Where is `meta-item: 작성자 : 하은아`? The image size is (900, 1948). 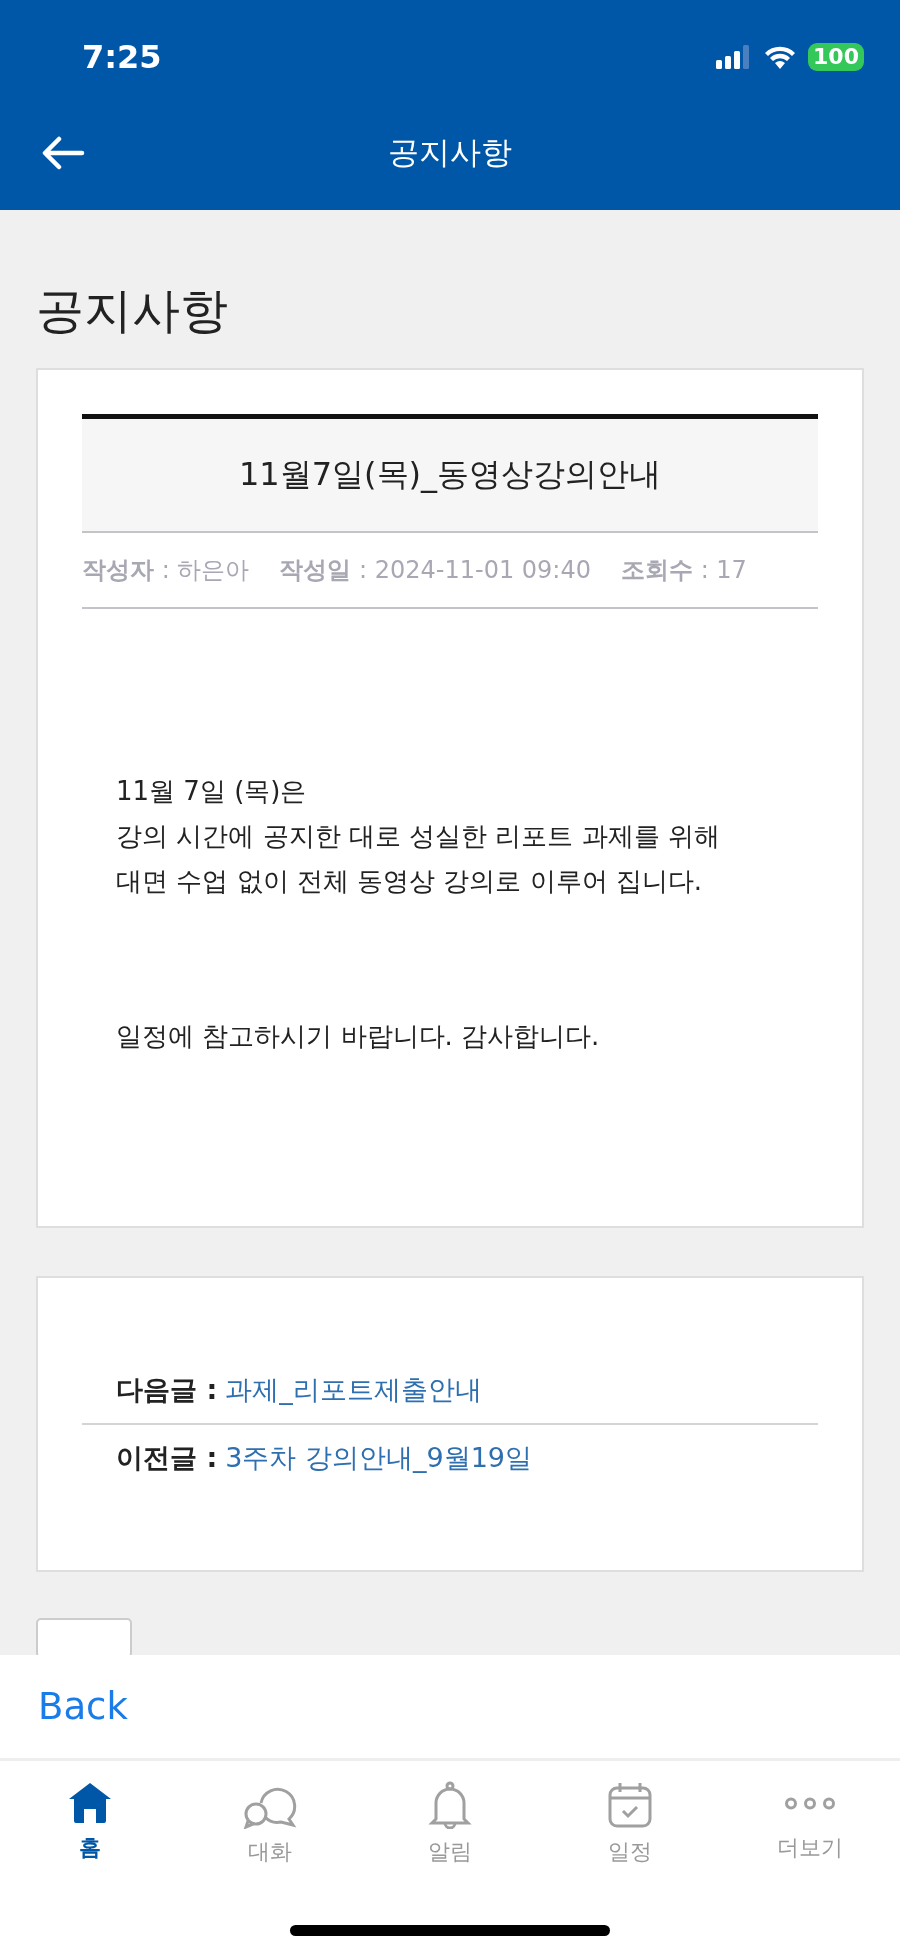 meta-item: 작성자 : 하은아 is located at coordinates (166, 570).